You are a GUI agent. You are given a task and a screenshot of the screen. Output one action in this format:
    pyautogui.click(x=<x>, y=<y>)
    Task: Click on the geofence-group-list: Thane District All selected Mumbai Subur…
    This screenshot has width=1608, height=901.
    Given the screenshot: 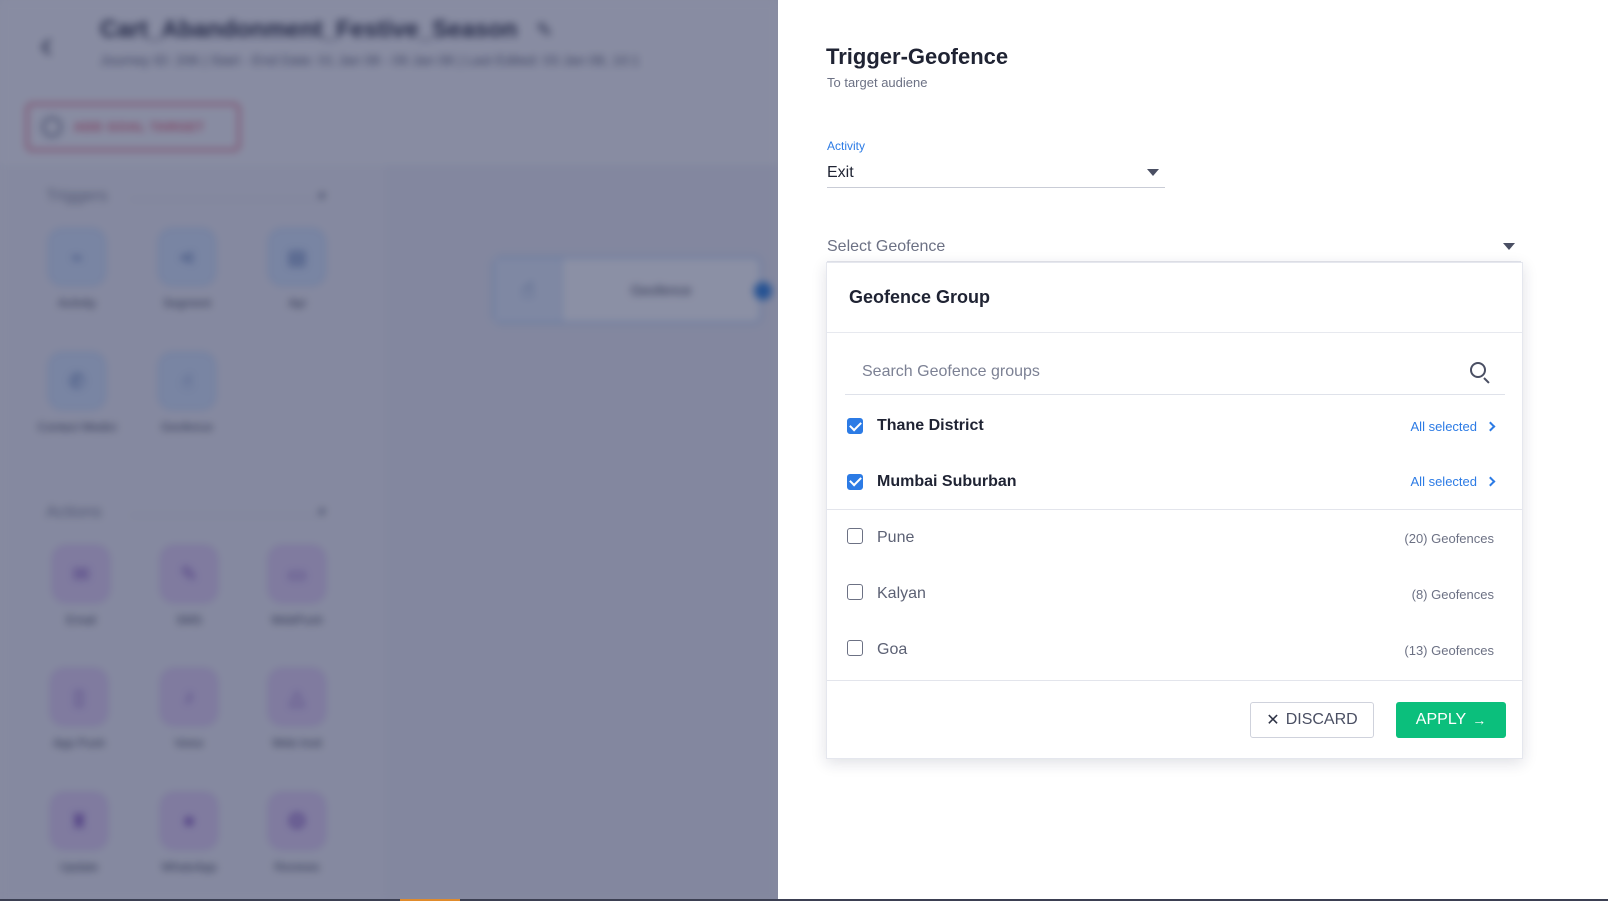 What is the action you would take?
    pyautogui.click(x=1174, y=538)
    